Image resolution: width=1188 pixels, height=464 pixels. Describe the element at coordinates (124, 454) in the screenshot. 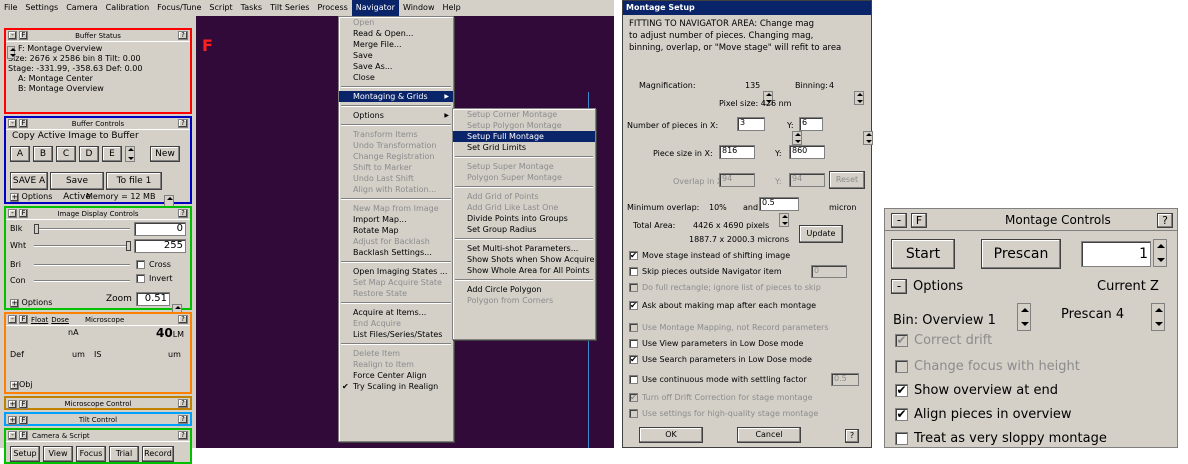

I see `trial-button: Trial` at that location.